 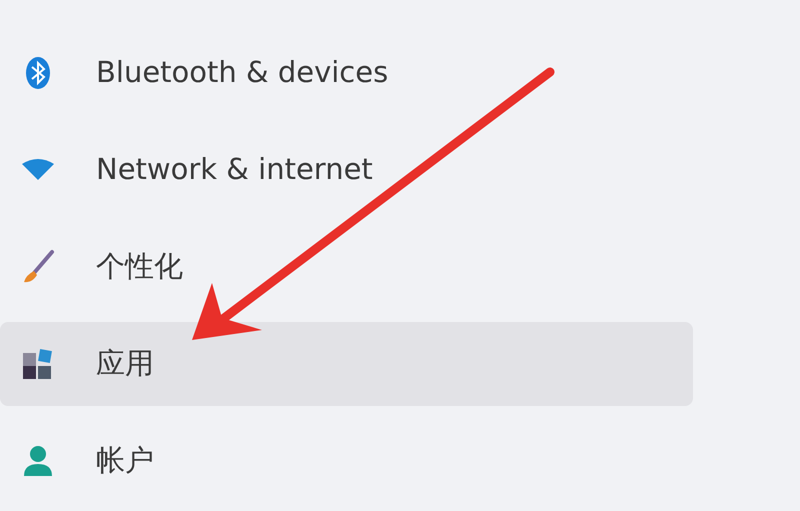 What do you see at coordinates (346, 73) in the screenshot?
I see `sidebar-item: Bluetooth & devices` at bounding box center [346, 73].